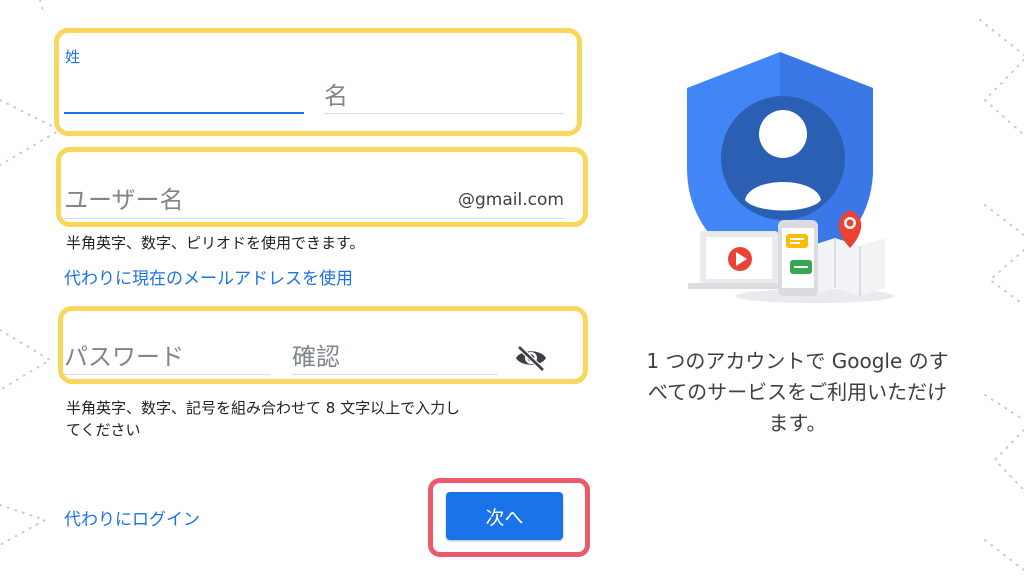 The width and height of the screenshot is (1024, 576). I want to click on side-caption: 1 つのアカウントで Google のす べてのサービスをご利用いただけ ます。, so click(797, 392).